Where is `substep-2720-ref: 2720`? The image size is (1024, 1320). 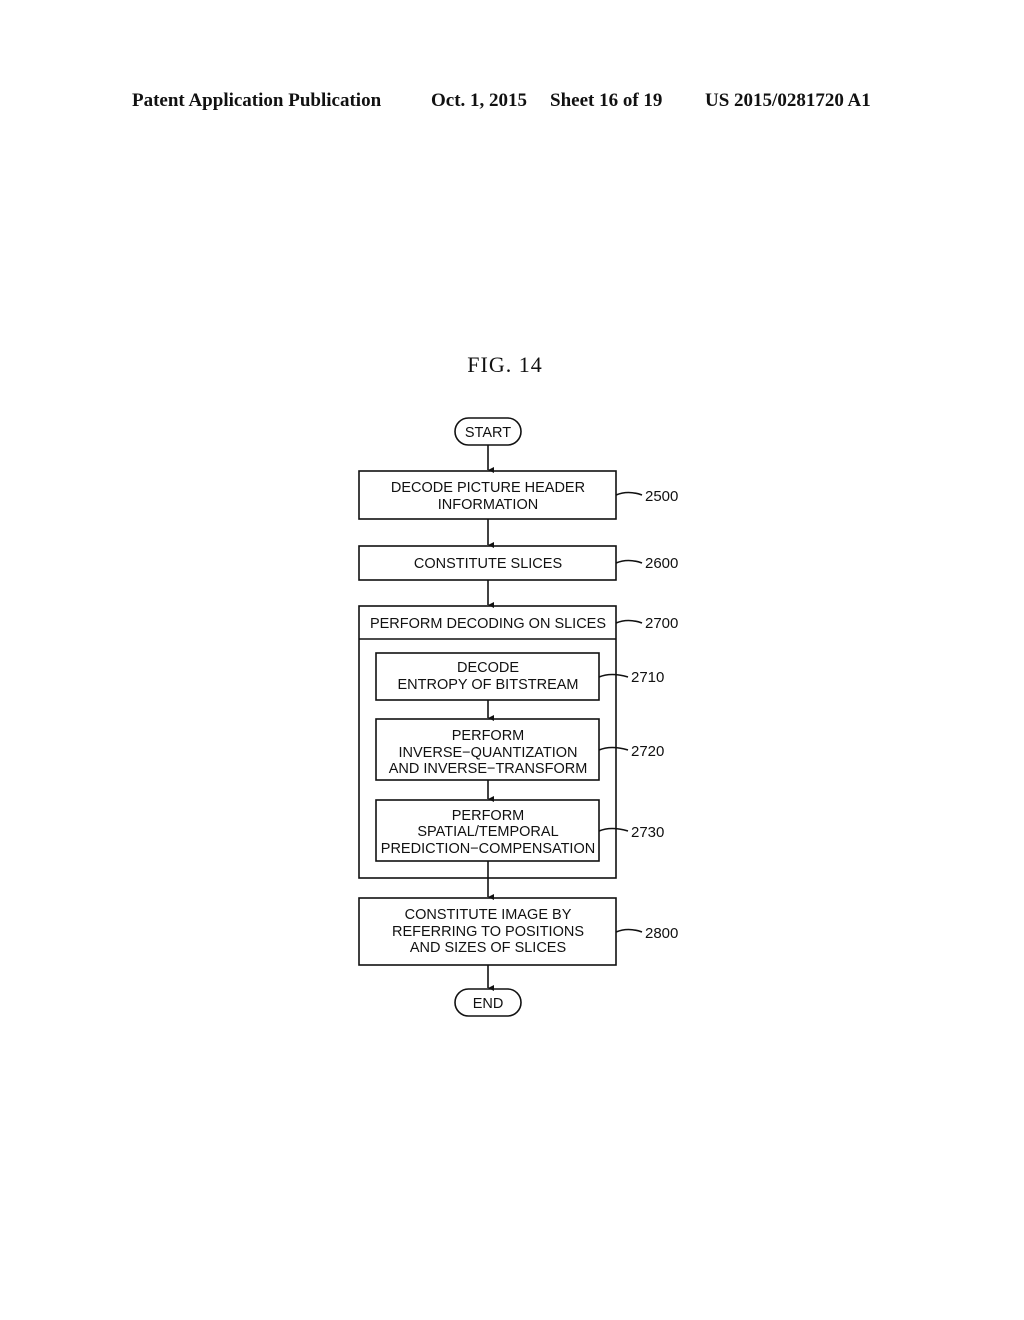 substep-2720-ref: 2720 is located at coordinates (647, 751).